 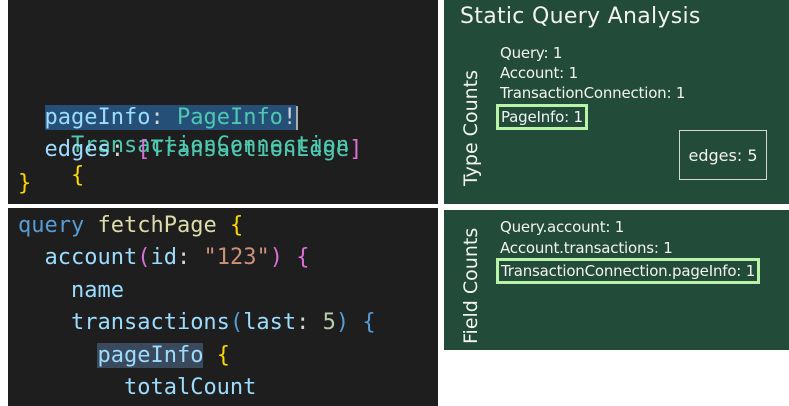 I want to click on number-value: 5, so click(x=329, y=322).